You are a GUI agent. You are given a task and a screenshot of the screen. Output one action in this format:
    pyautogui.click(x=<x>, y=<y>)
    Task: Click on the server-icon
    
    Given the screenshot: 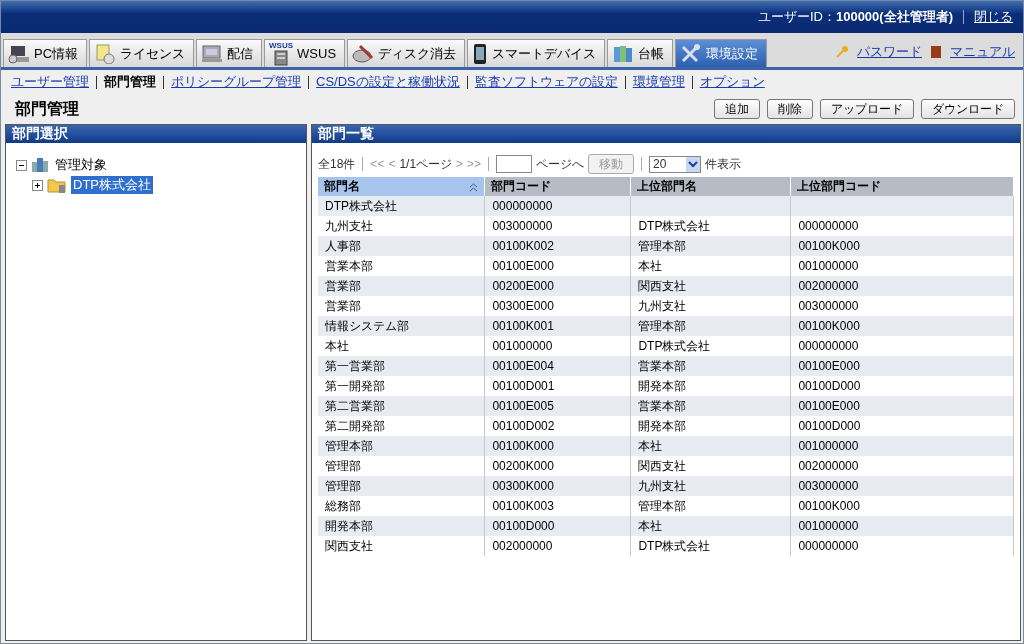 What is the action you would take?
    pyautogui.click(x=281, y=57)
    